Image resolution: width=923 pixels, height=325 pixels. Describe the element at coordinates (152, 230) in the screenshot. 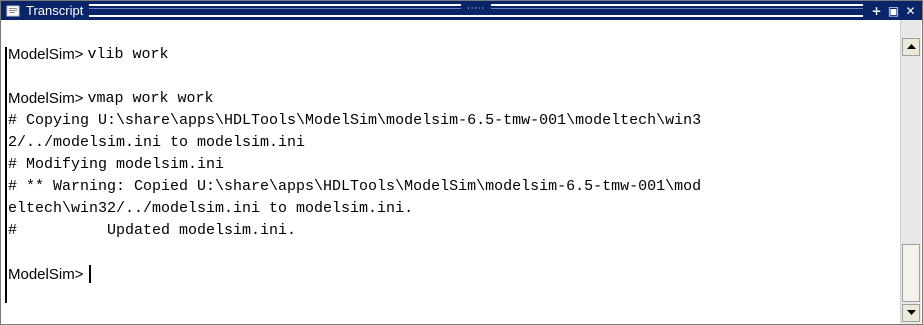

I see `output-line: # Updated modelsim.ini.` at that location.